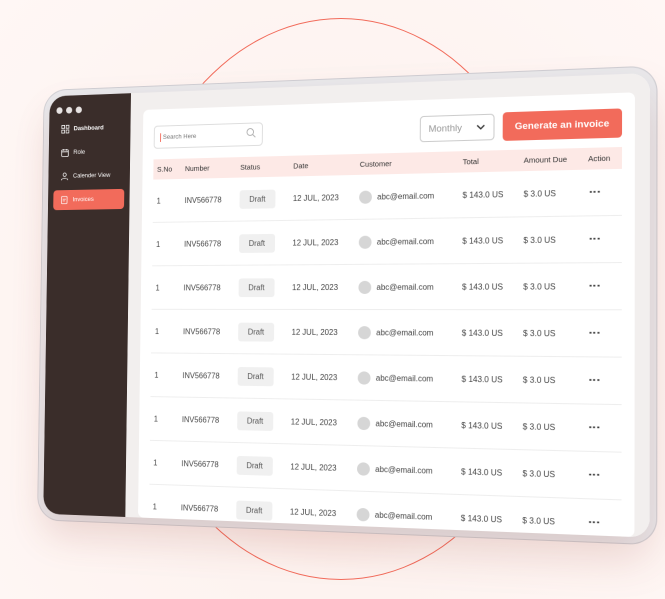 The height and width of the screenshot is (599, 665). What do you see at coordinates (65, 152) in the screenshot?
I see `calendar-icon` at bounding box center [65, 152].